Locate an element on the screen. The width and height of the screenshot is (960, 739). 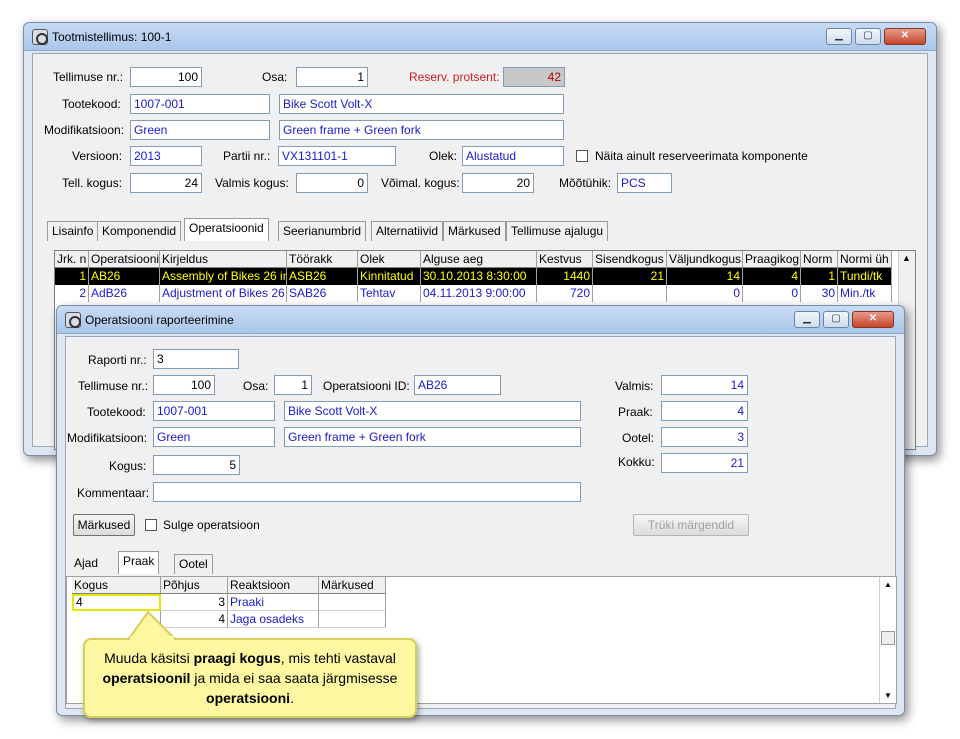
tab-markused: Märkused is located at coordinates (474, 231).